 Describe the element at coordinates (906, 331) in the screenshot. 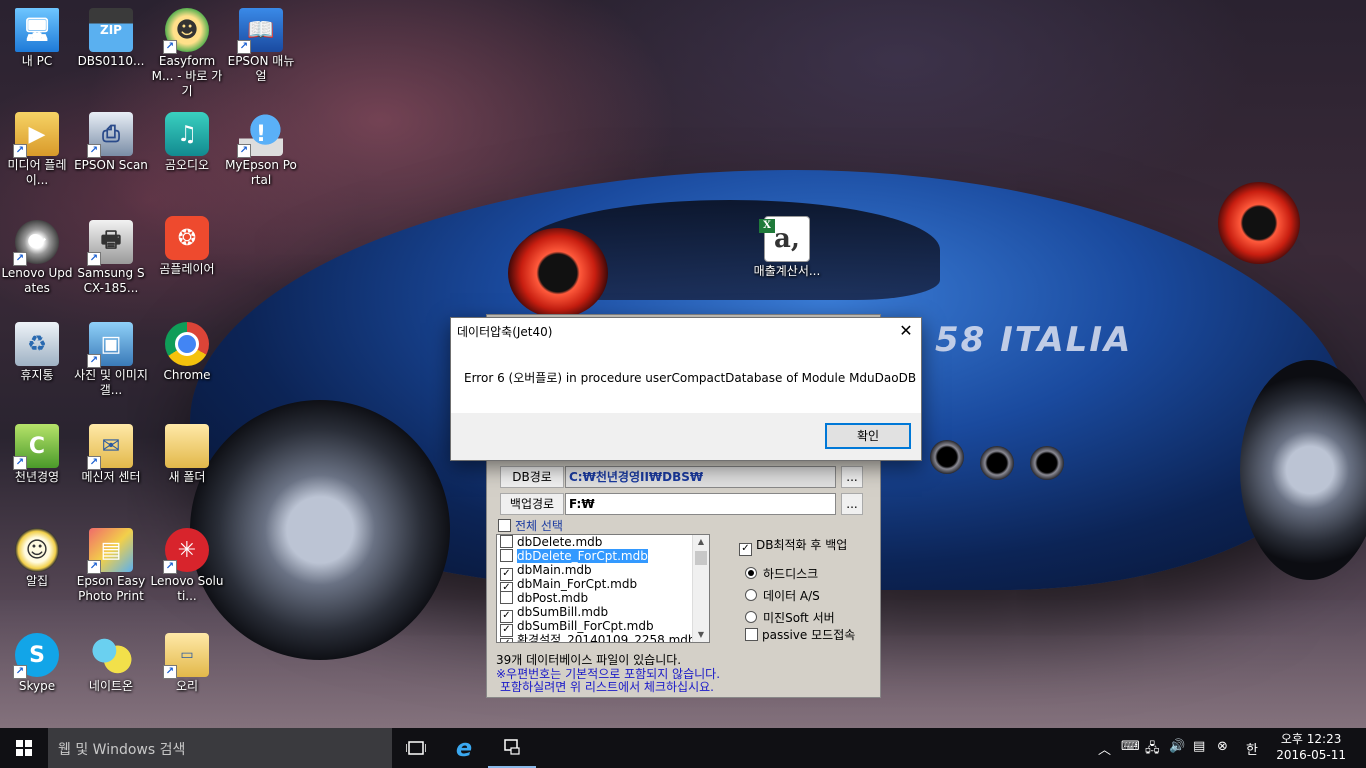

I see `close-icon: ✕` at that location.